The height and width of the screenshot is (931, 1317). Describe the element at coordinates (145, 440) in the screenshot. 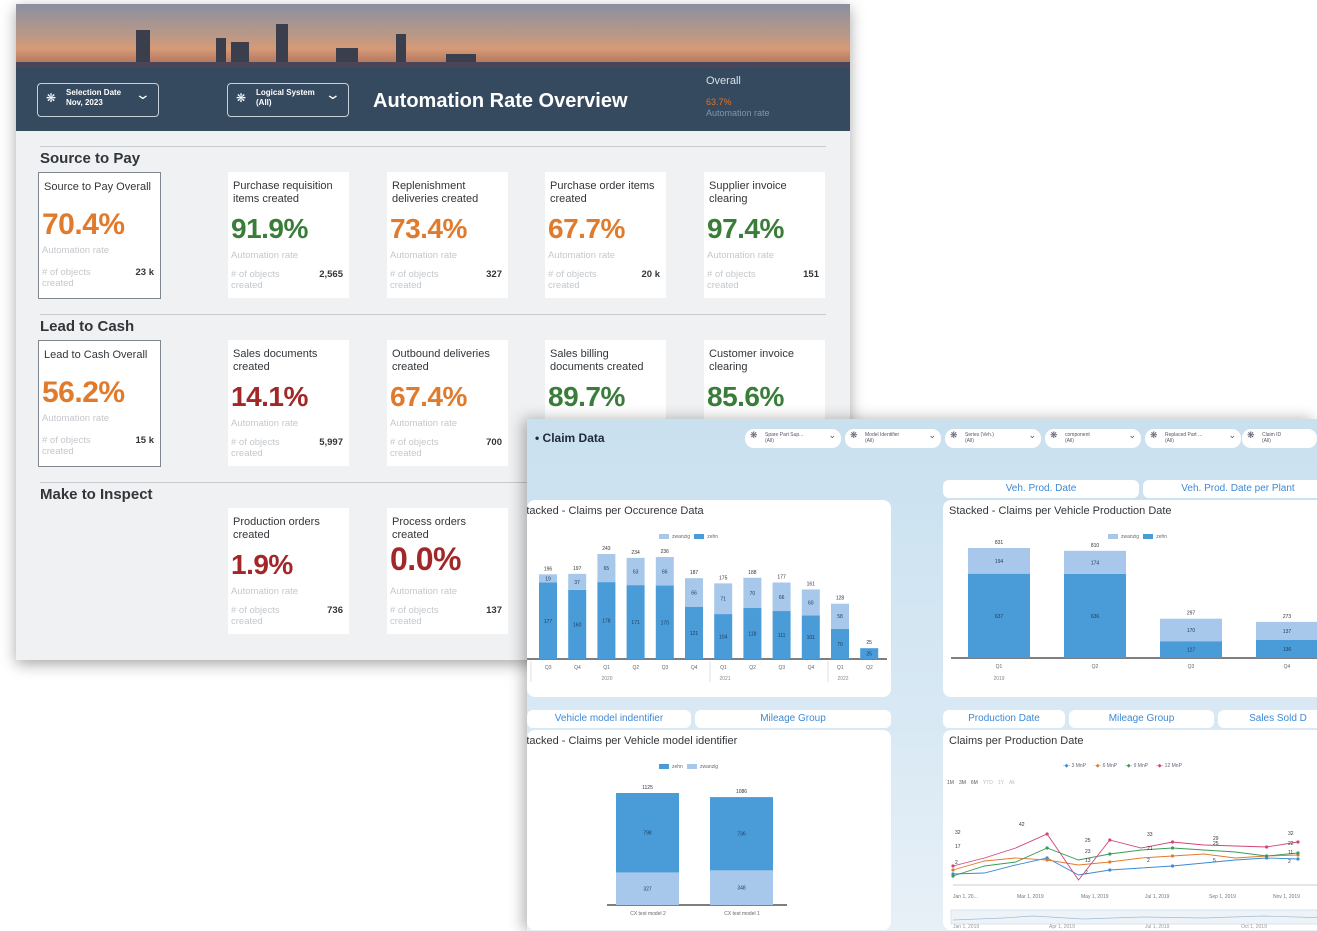

I see `kpi-count: 15 k` at that location.